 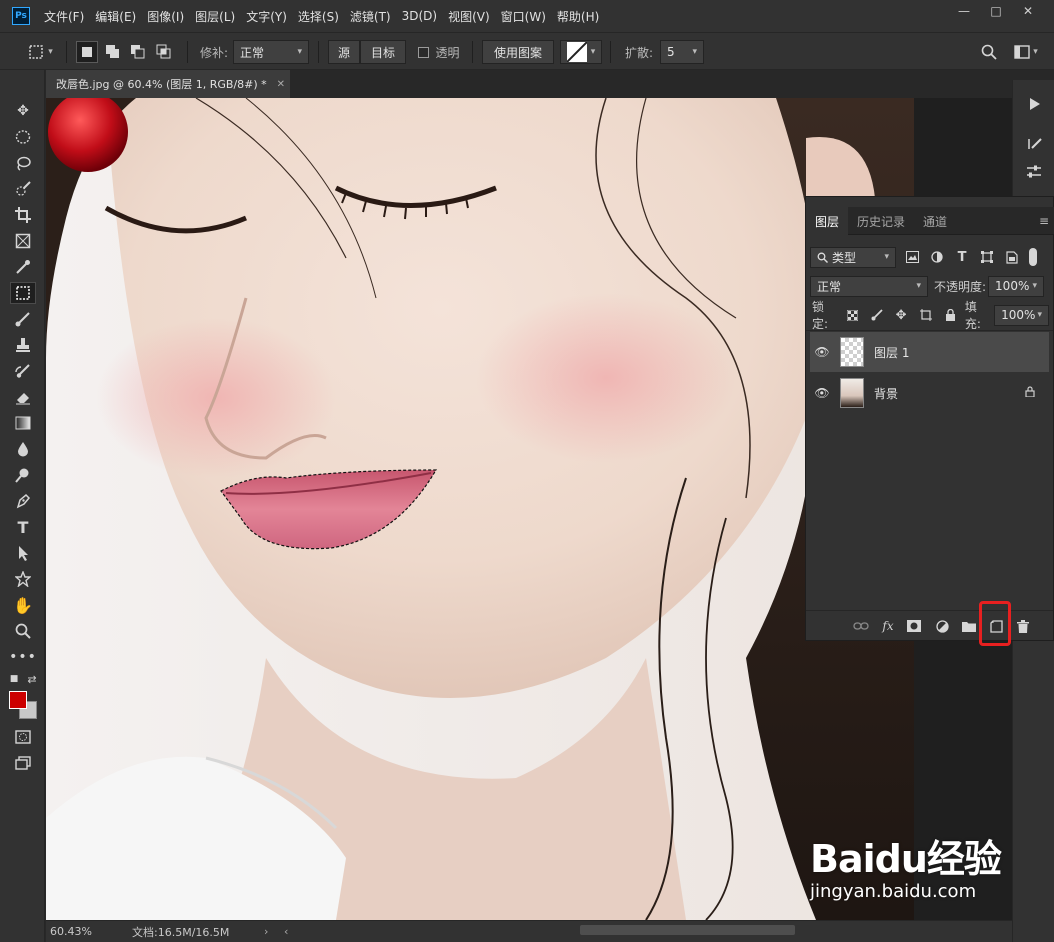 I want to click on foreground-color-swatch, so click(x=18, y=700).